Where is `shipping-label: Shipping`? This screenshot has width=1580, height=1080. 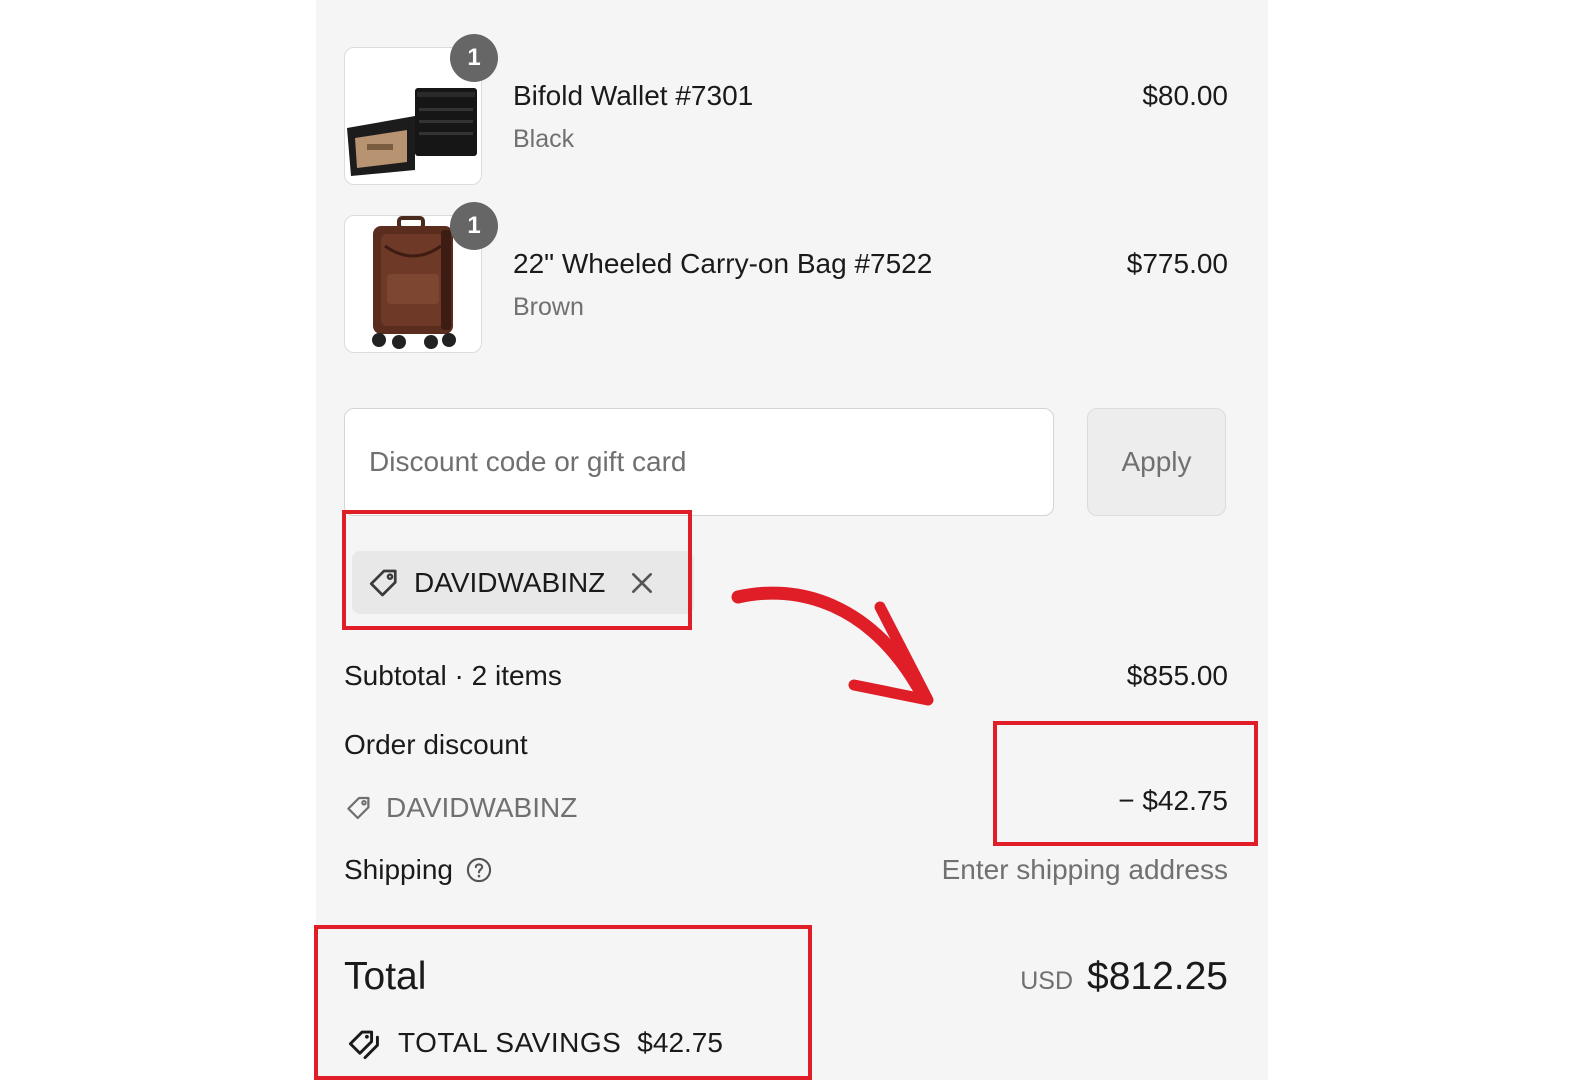 shipping-label: Shipping is located at coordinates (398, 869).